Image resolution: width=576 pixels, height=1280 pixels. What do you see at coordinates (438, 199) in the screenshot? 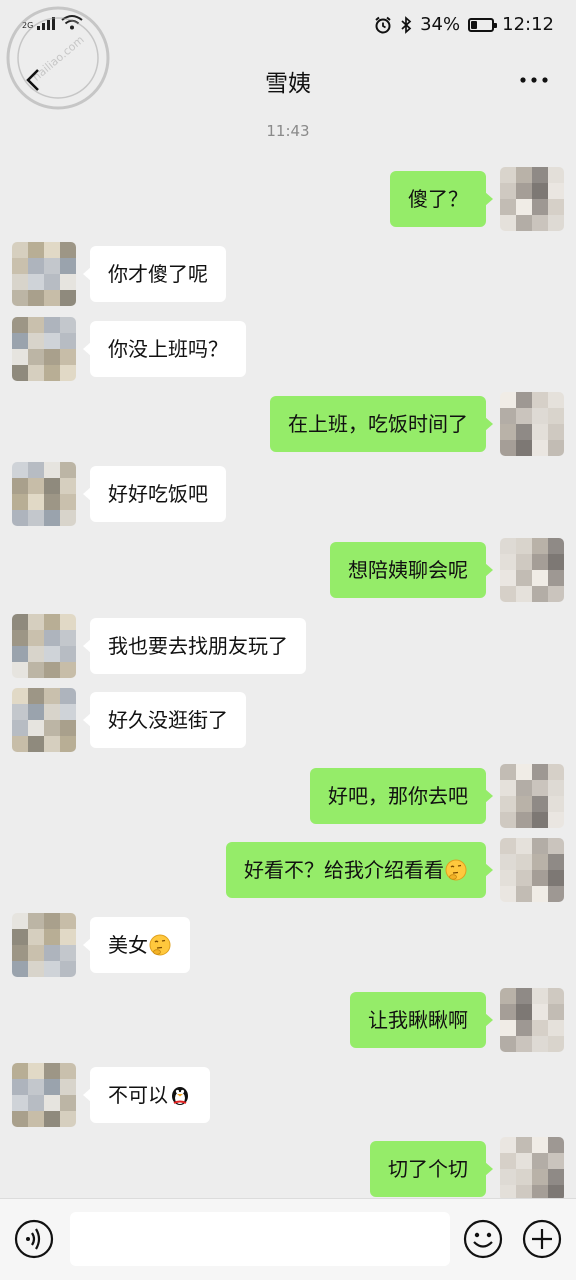
I see `message-text: 傻了？` at bounding box center [438, 199].